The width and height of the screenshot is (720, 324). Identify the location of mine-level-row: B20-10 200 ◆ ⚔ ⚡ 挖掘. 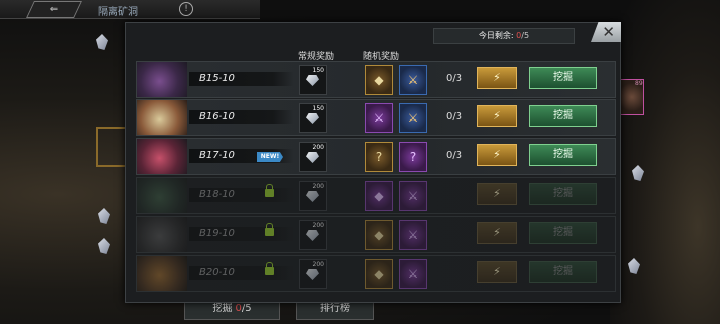
(376, 273).